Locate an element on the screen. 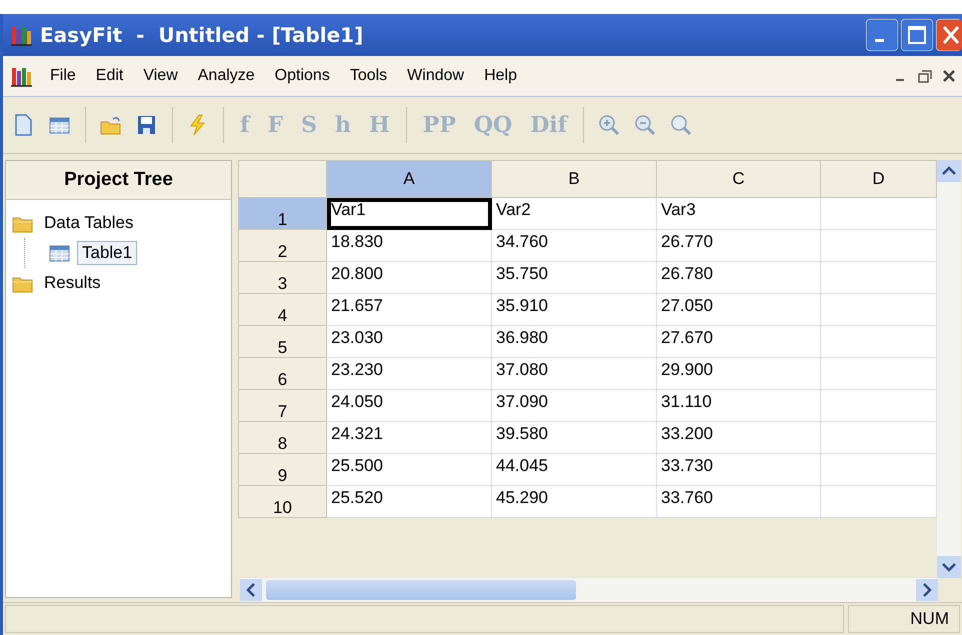  panel-title: Project Tree is located at coordinates (118, 180).